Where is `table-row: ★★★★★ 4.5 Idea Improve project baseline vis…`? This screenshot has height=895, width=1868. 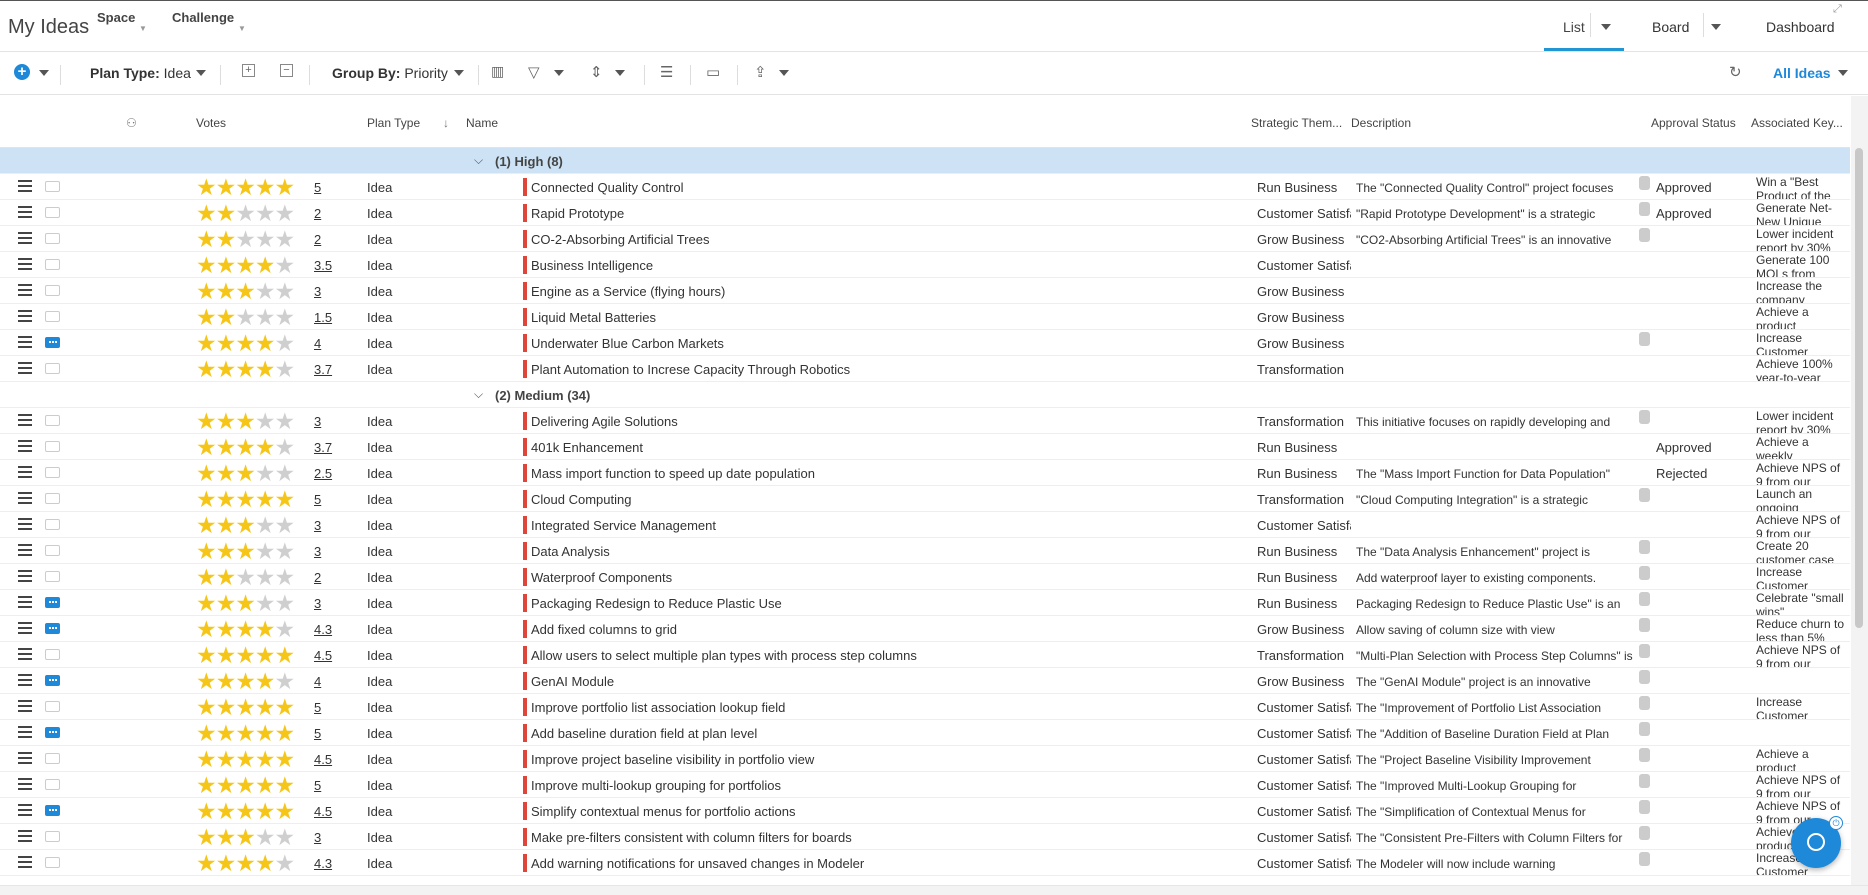 table-row: ★★★★★ 4.5 Idea Improve project baseline vis… is located at coordinates (925, 759).